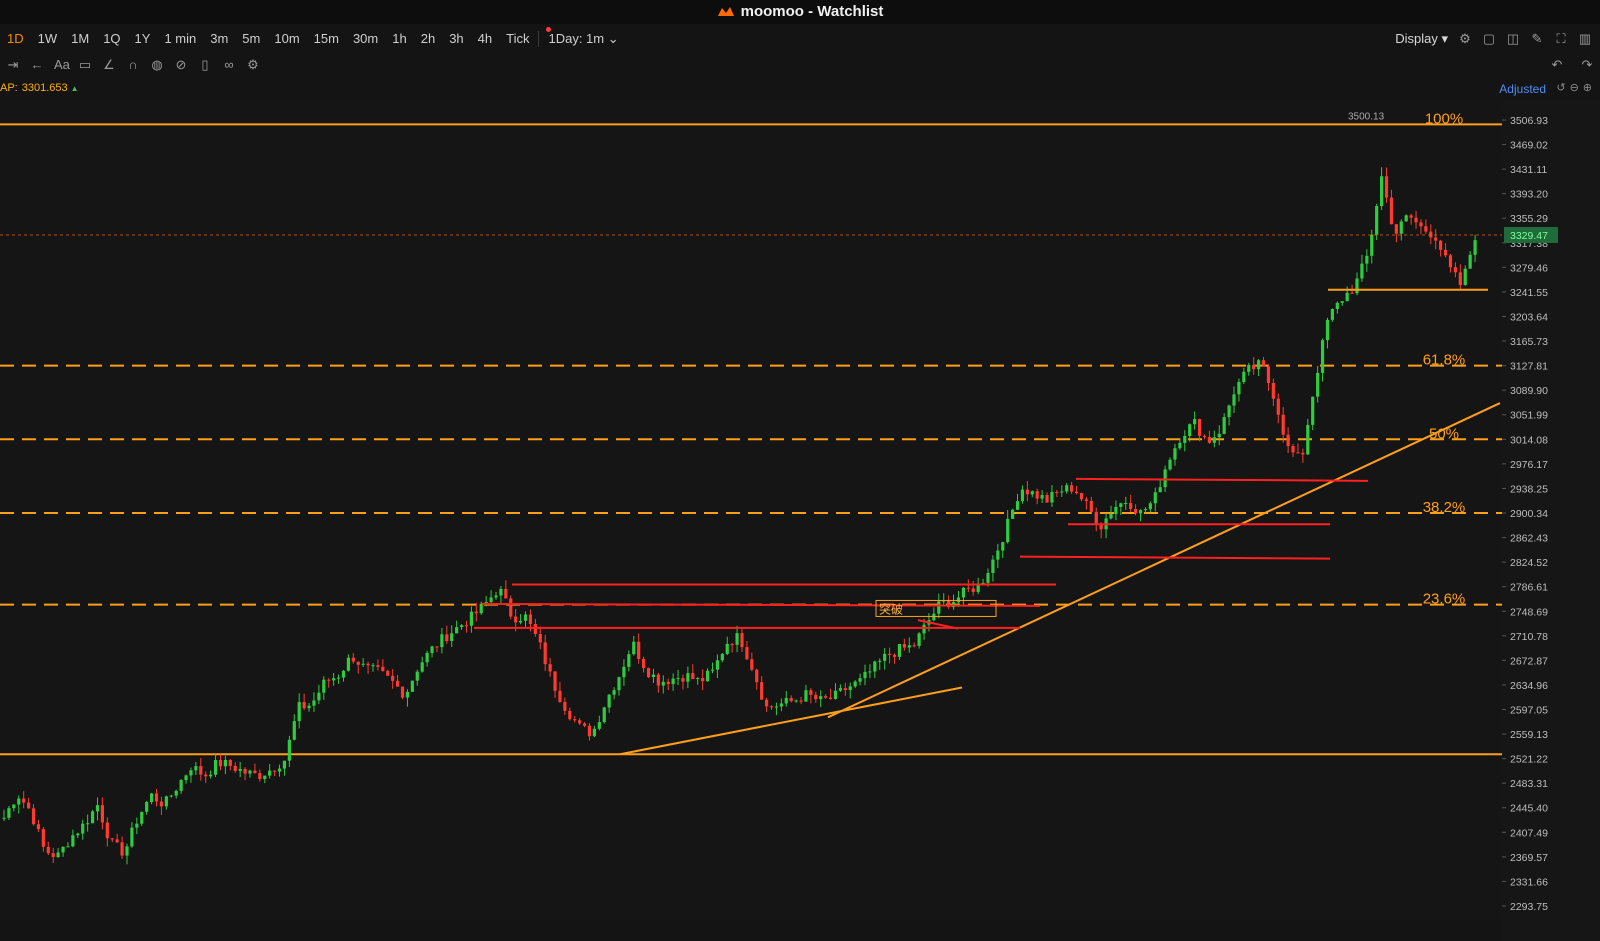 This screenshot has width=1600, height=941. I want to click on price-tick-label: 2293.75, so click(1529, 907).